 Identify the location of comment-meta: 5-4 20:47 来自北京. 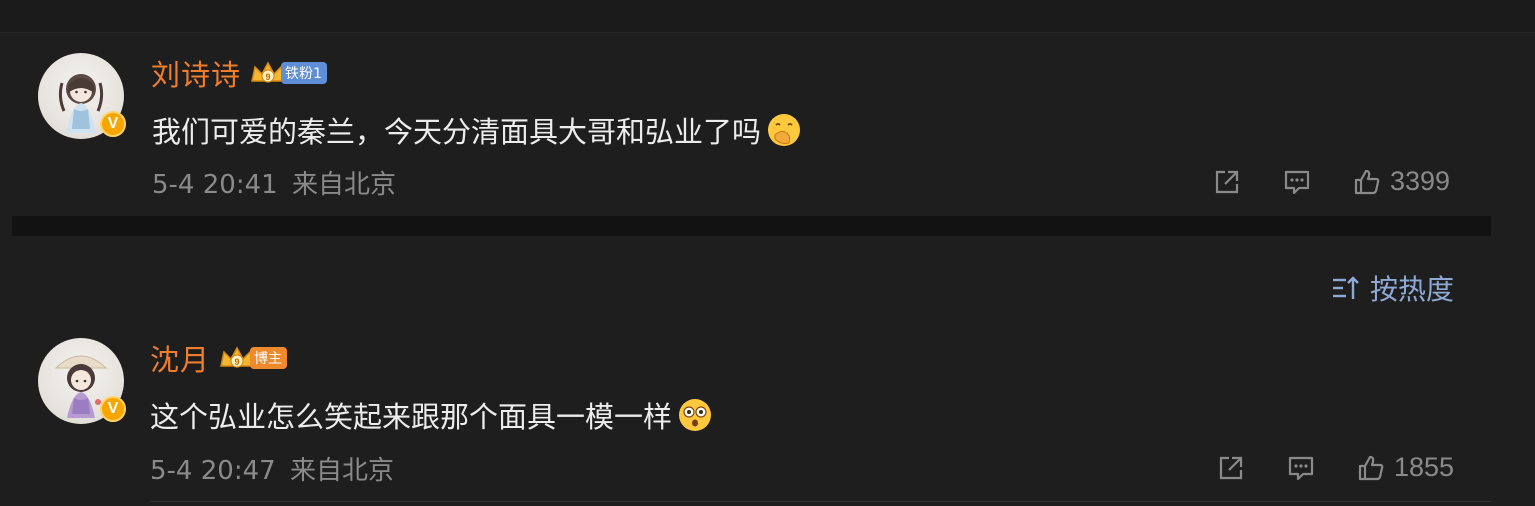
(272, 468).